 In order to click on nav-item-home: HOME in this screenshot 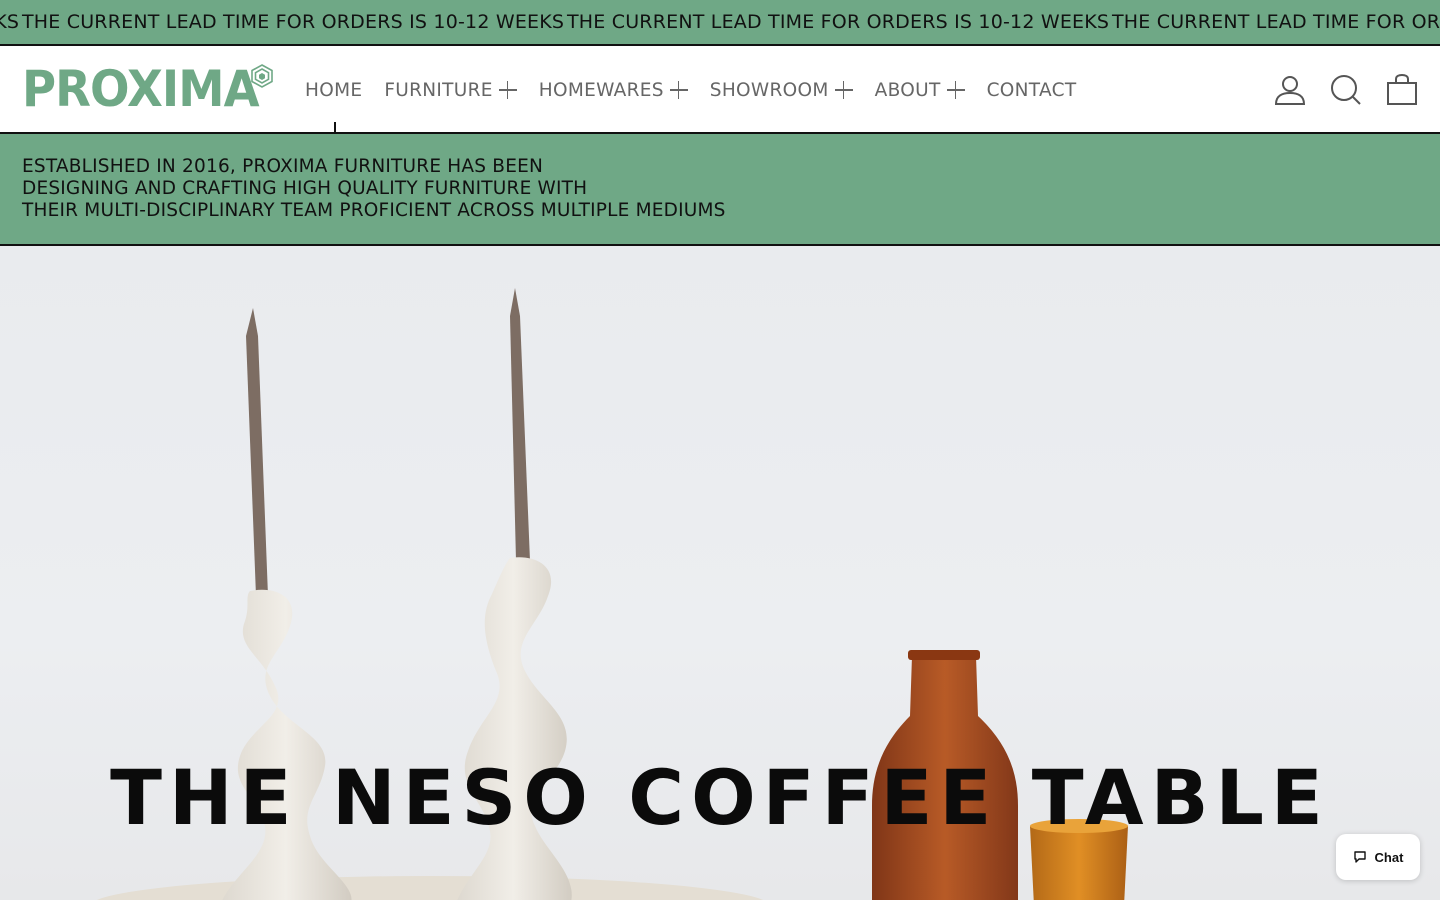, I will do `click(333, 90)`.